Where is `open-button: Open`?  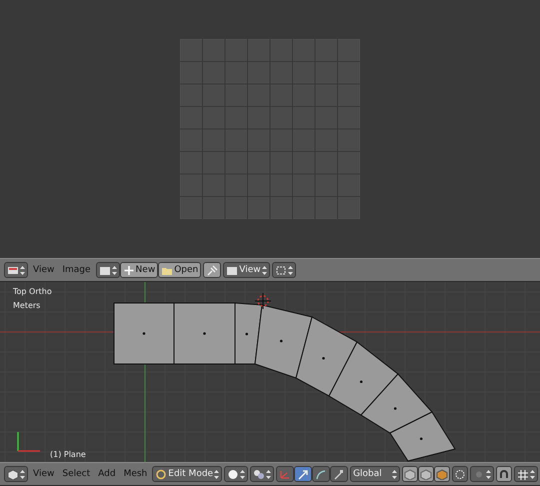 open-button: Open is located at coordinates (180, 270).